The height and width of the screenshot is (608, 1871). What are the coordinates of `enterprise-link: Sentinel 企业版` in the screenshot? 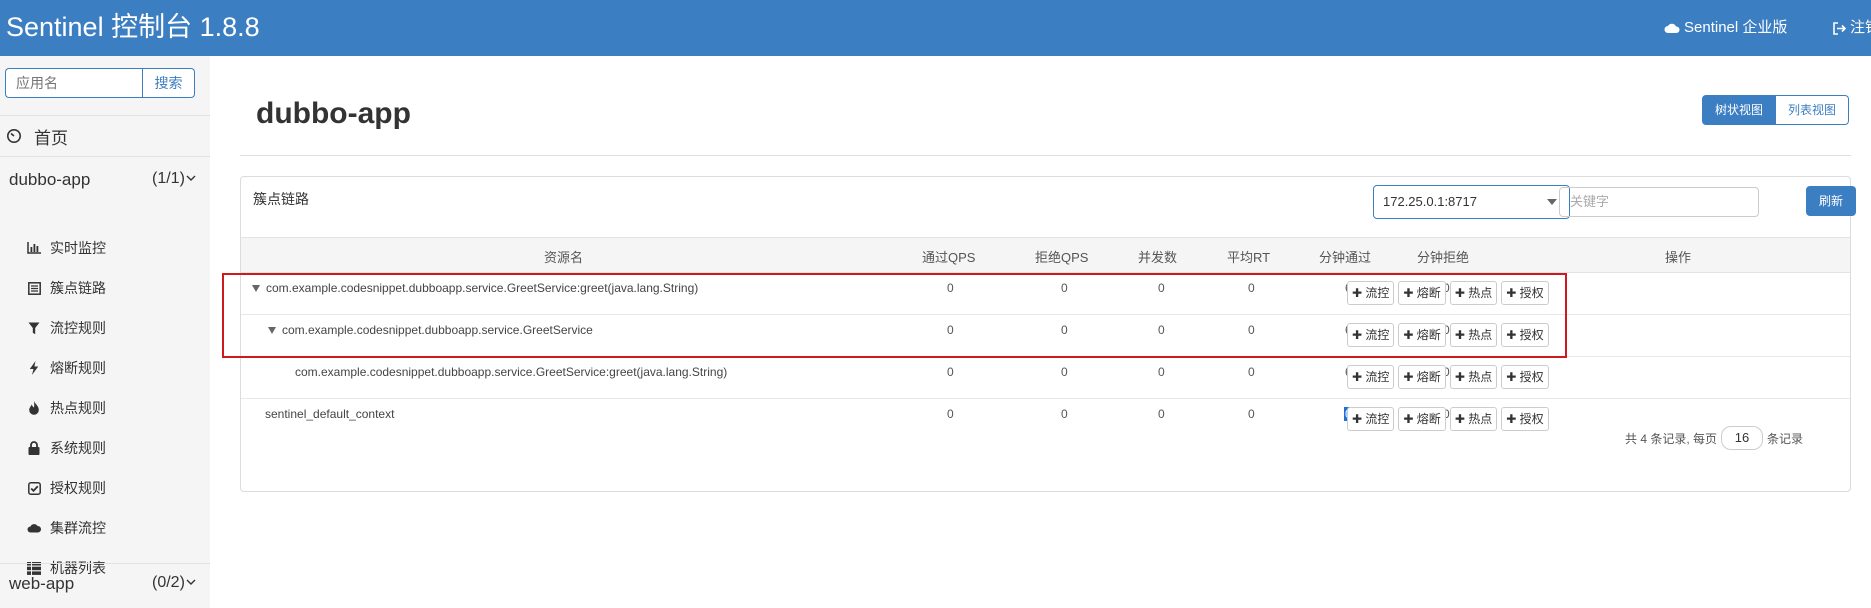 It's located at (1725, 28).